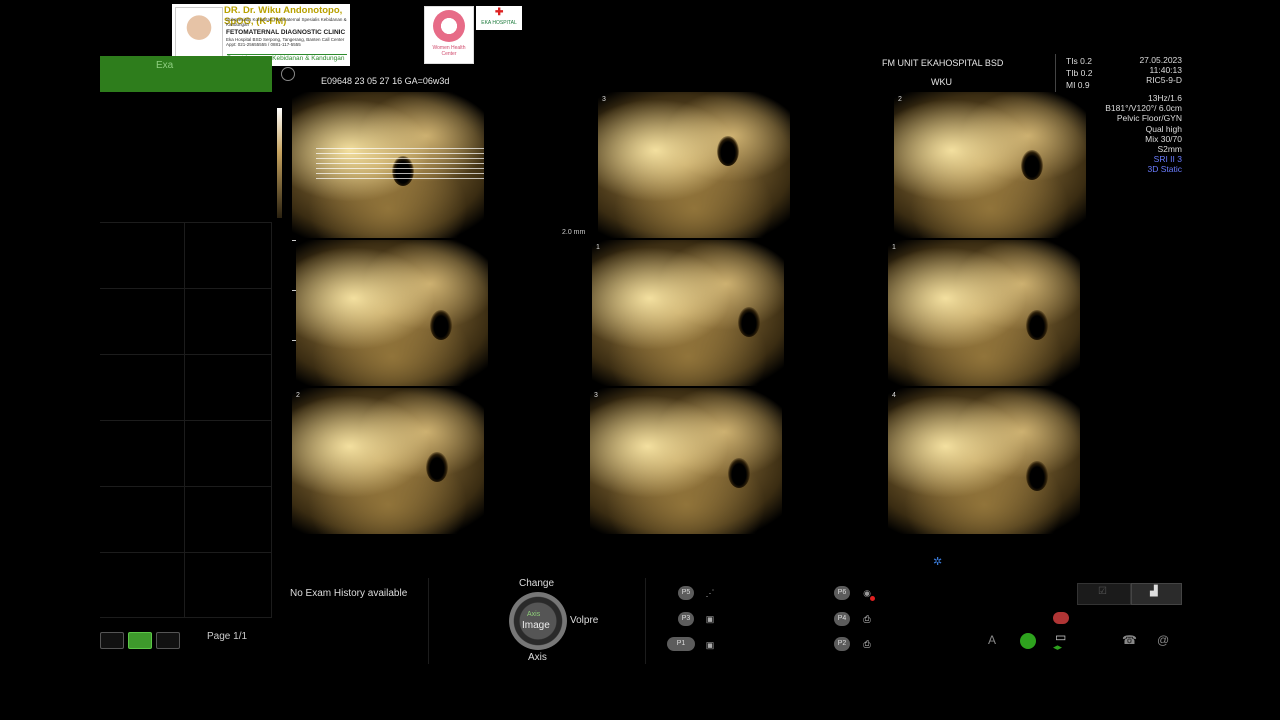 This screenshot has width=1280, height=720. What do you see at coordinates (710, 645) in the screenshot?
I see `save-icon: ▣` at bounding box center [710, 645].